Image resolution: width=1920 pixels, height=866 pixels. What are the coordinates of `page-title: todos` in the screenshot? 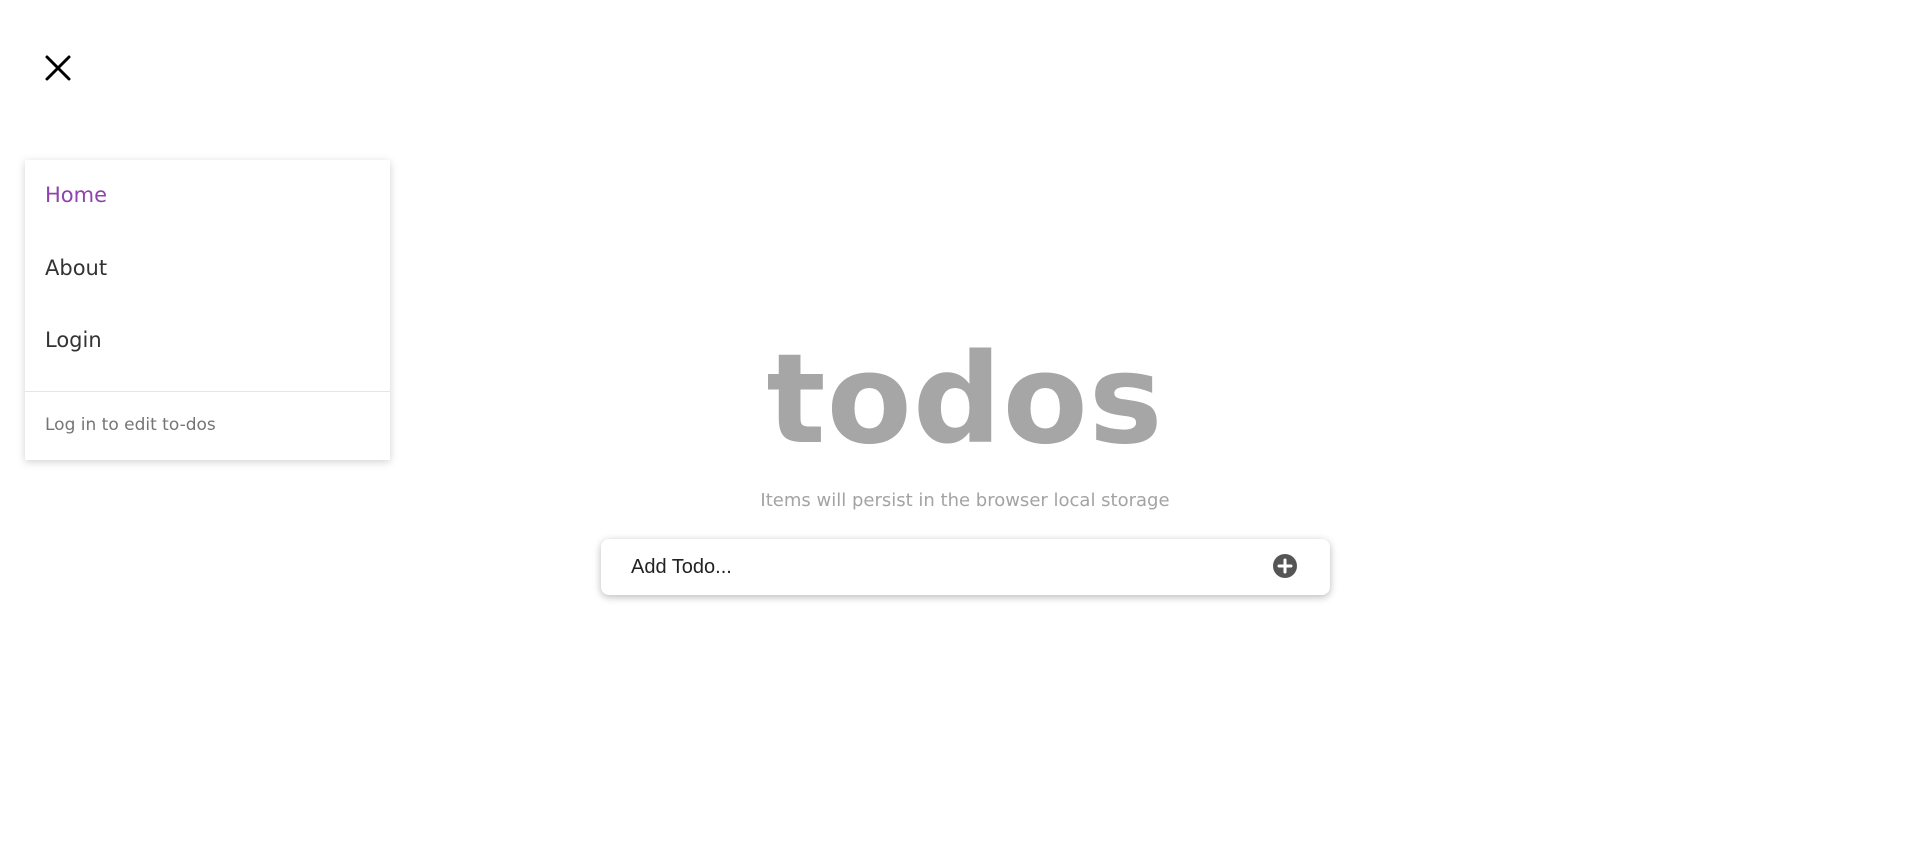 It's located at (965, 400).